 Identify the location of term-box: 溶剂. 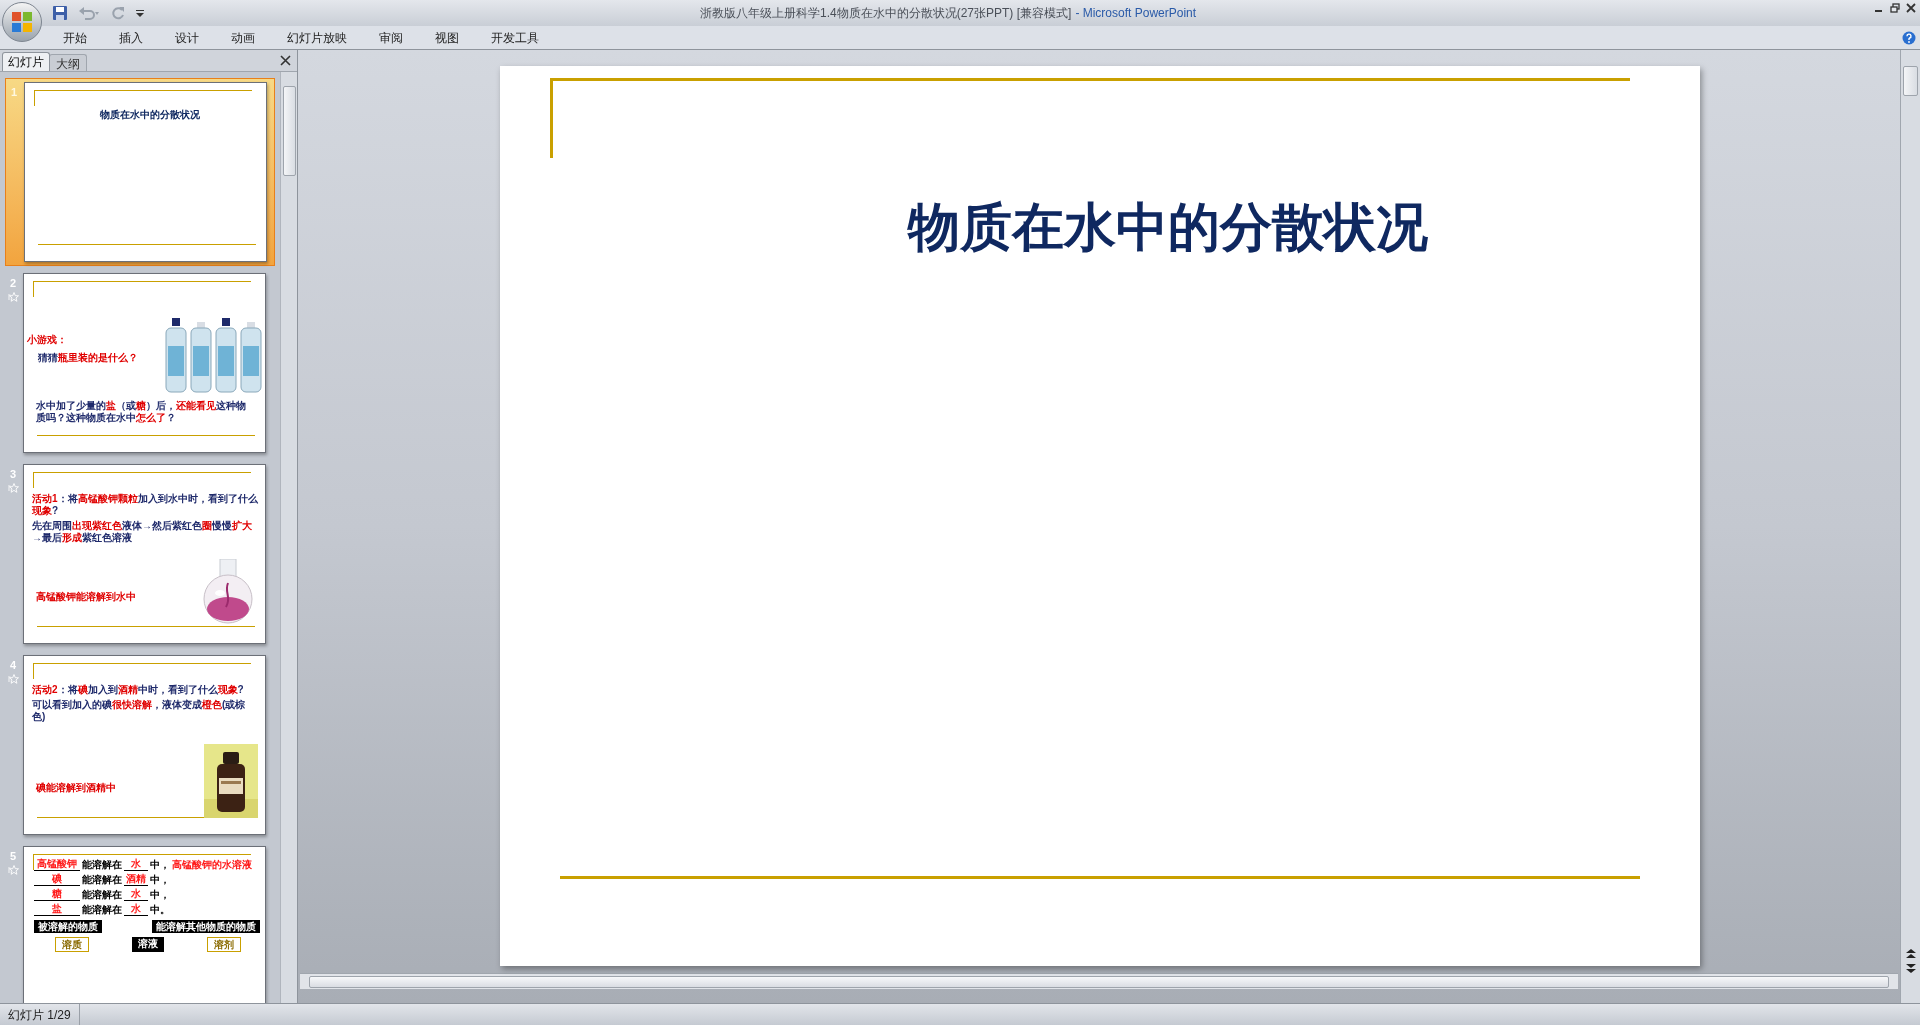
(223, 944).